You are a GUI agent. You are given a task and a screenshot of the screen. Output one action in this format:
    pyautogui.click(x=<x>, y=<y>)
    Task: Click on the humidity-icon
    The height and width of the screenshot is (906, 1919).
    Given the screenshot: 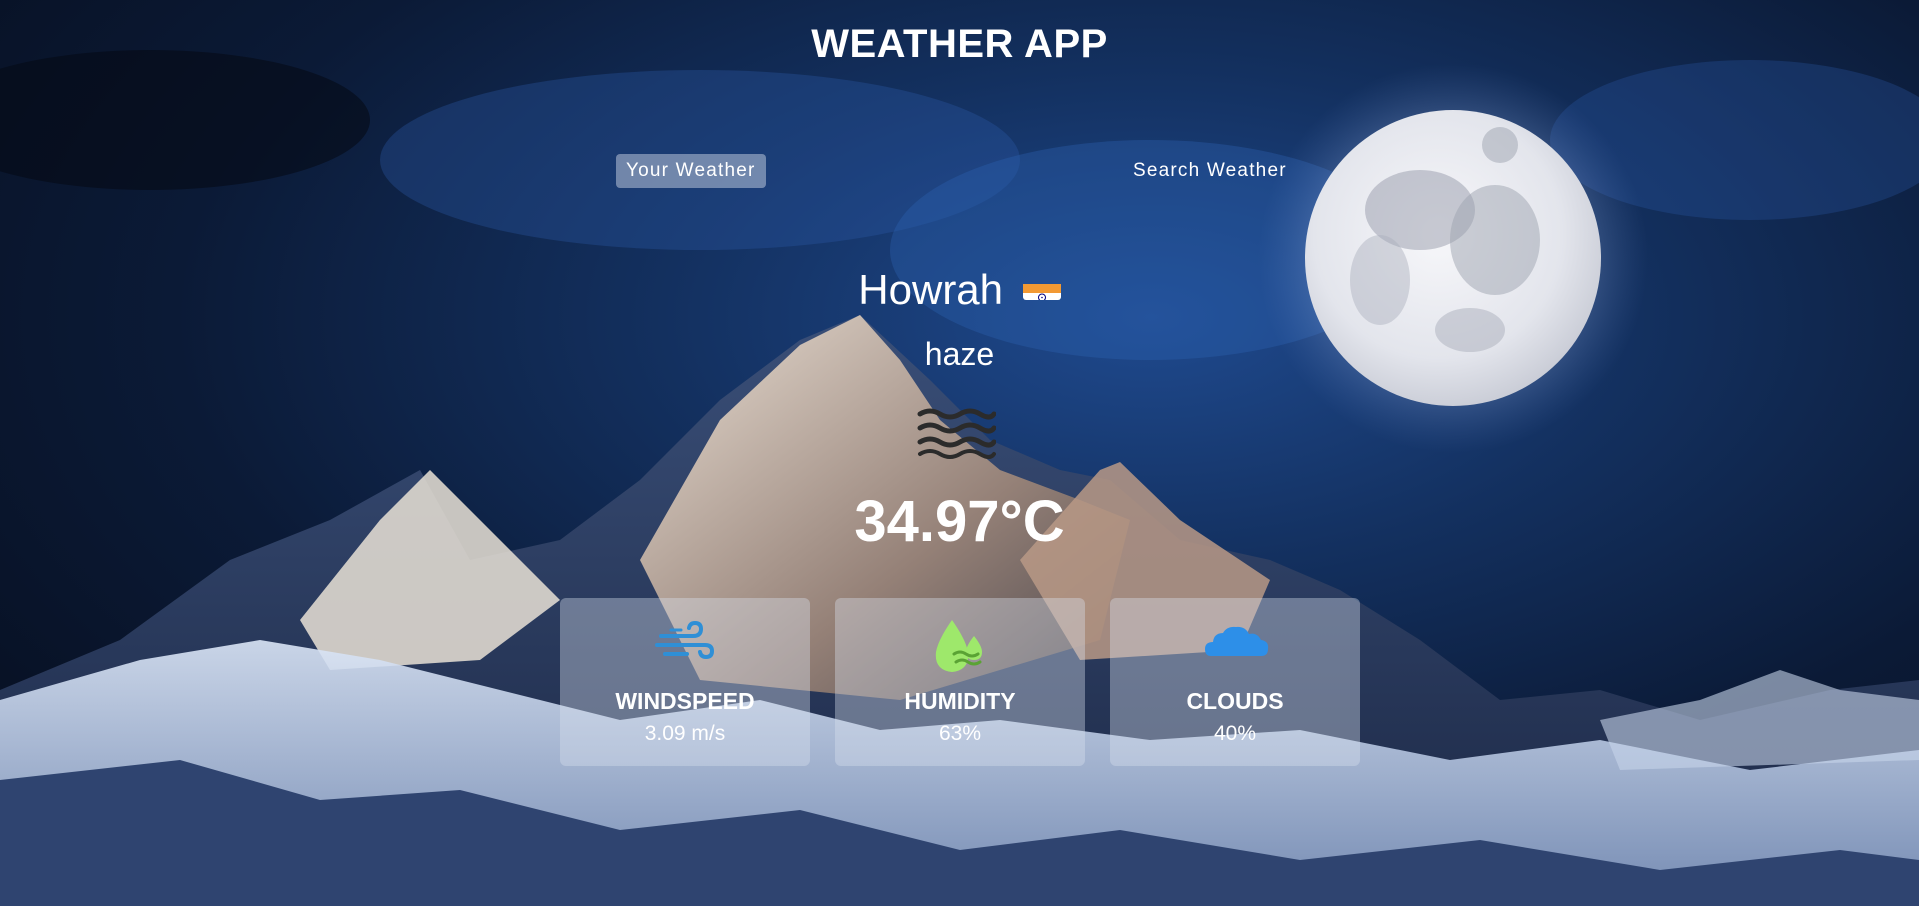 What is the action you would take?
    pyautogui.click(x=958, y=646)
    